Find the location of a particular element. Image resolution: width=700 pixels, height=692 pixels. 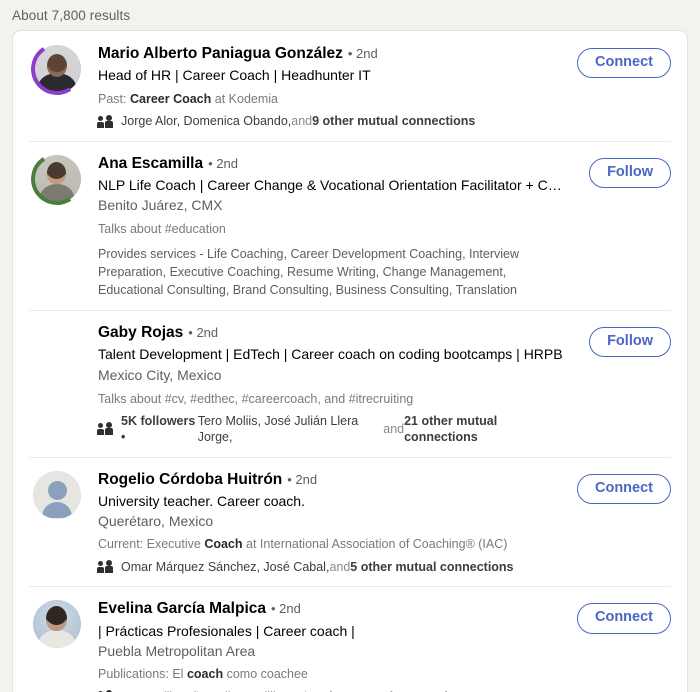

past-label: Past: is located at coordinates (112, 98).